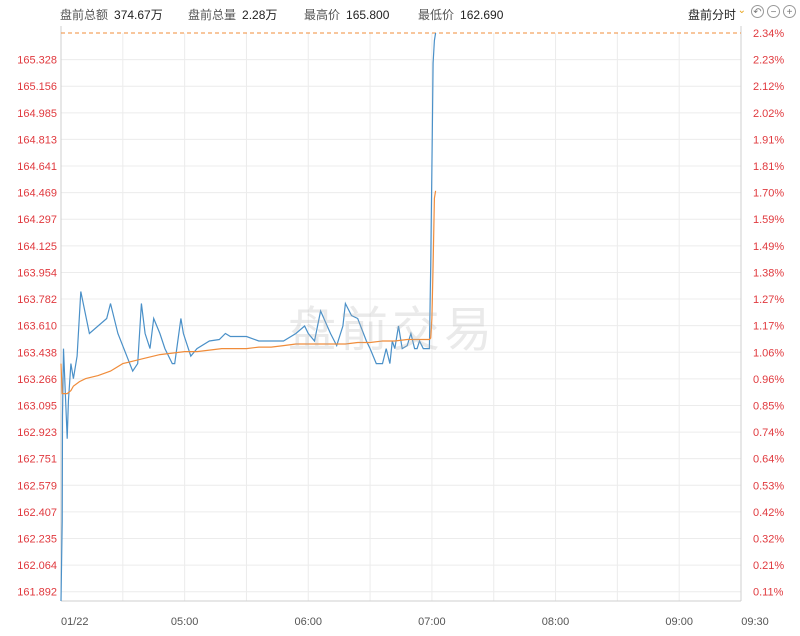  What do you see at coordinates (37, 327) in the screenshot?
I see `y-tick-label-left: 163.610` at bounding box center [37, 327].